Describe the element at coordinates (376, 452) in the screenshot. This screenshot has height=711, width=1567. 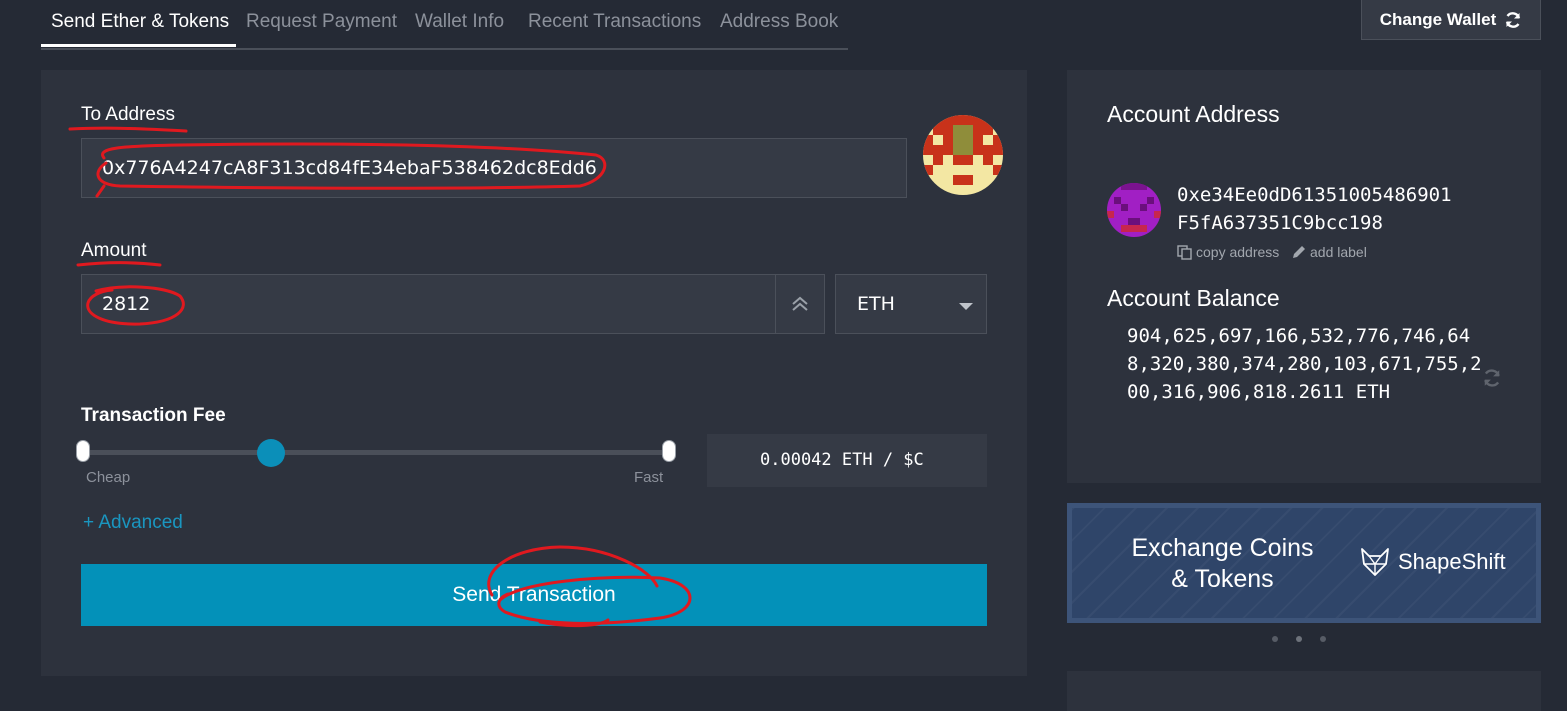
I see `fee-slider-track` at that location.